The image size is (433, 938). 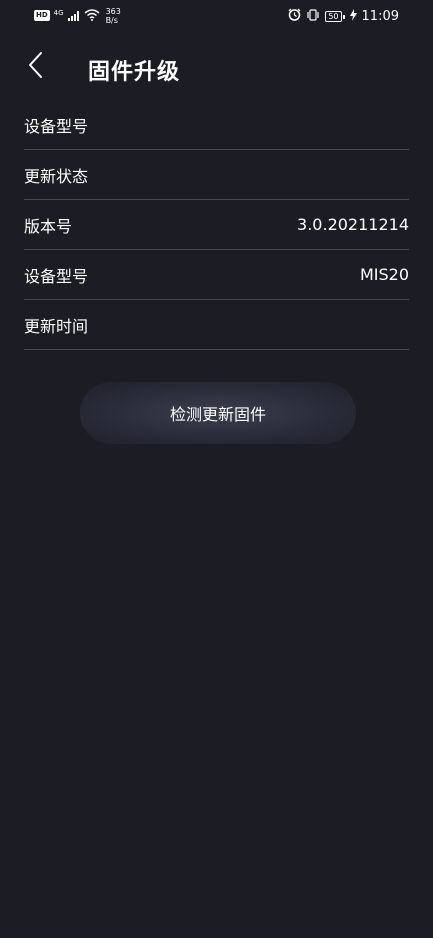 I want to click on back-button, so click(x=35, y=67).